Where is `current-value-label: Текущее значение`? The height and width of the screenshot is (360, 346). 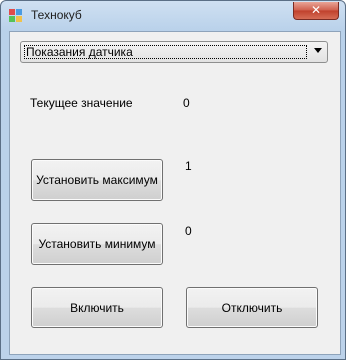
current-value-label: Текущее значение is located at coordinates (81, 103).